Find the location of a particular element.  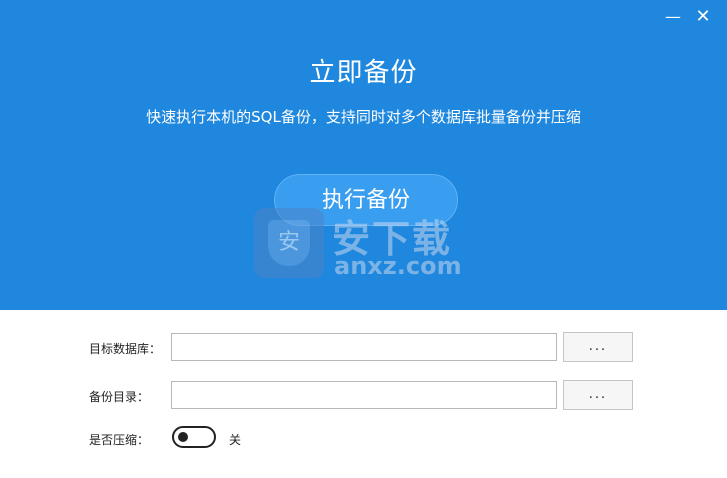

target-db-label: 目标数据库： is located at coordinates (125, 349).